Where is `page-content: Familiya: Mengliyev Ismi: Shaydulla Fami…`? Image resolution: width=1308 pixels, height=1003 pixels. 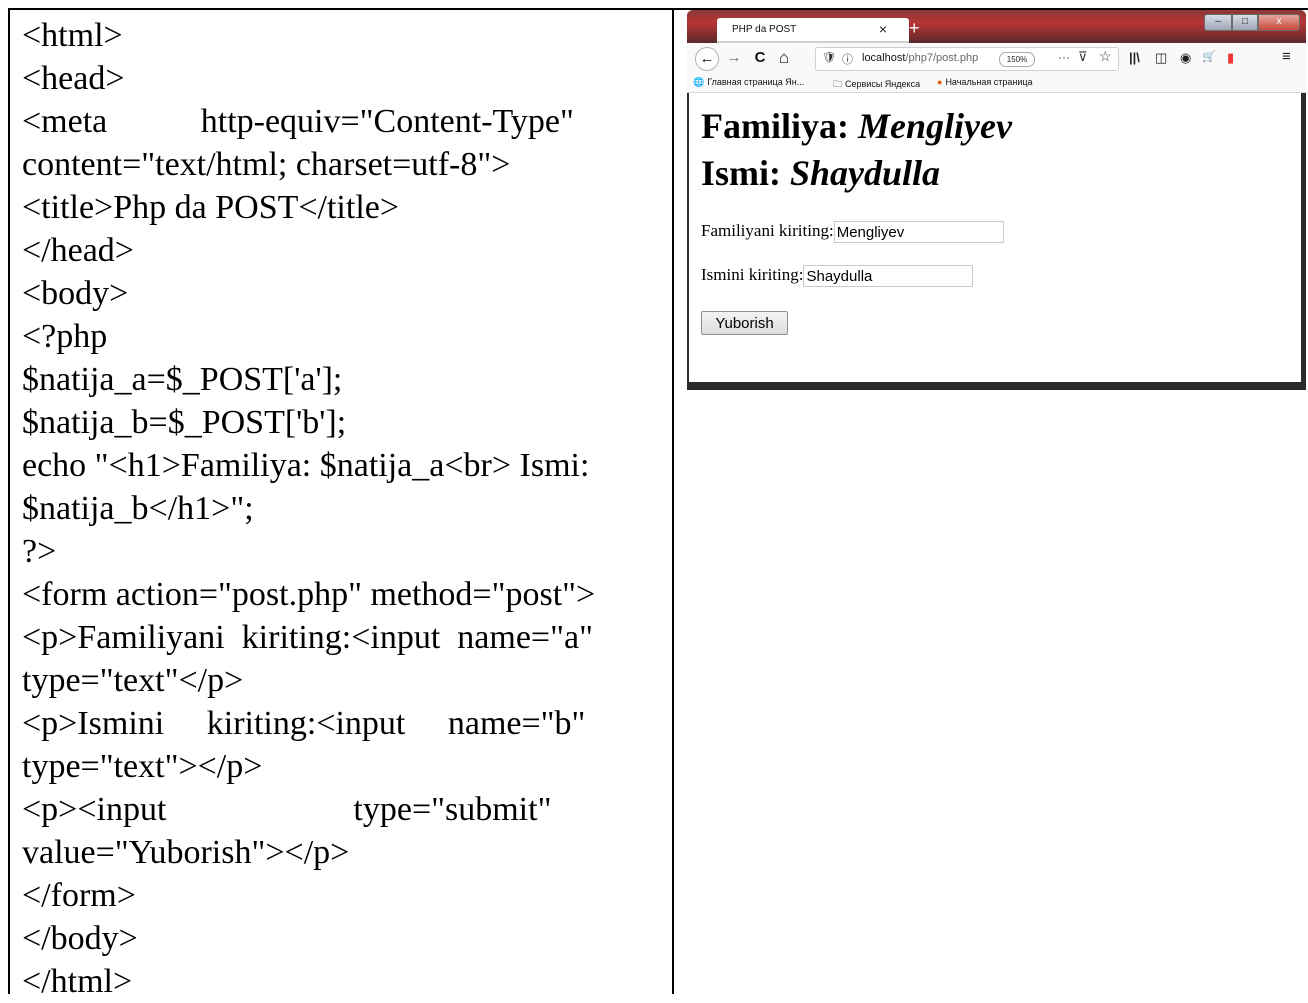 page-content: Familiya: Mengliyev Ismi: Shaydulla Fami… is located at coordinates (995, 237).